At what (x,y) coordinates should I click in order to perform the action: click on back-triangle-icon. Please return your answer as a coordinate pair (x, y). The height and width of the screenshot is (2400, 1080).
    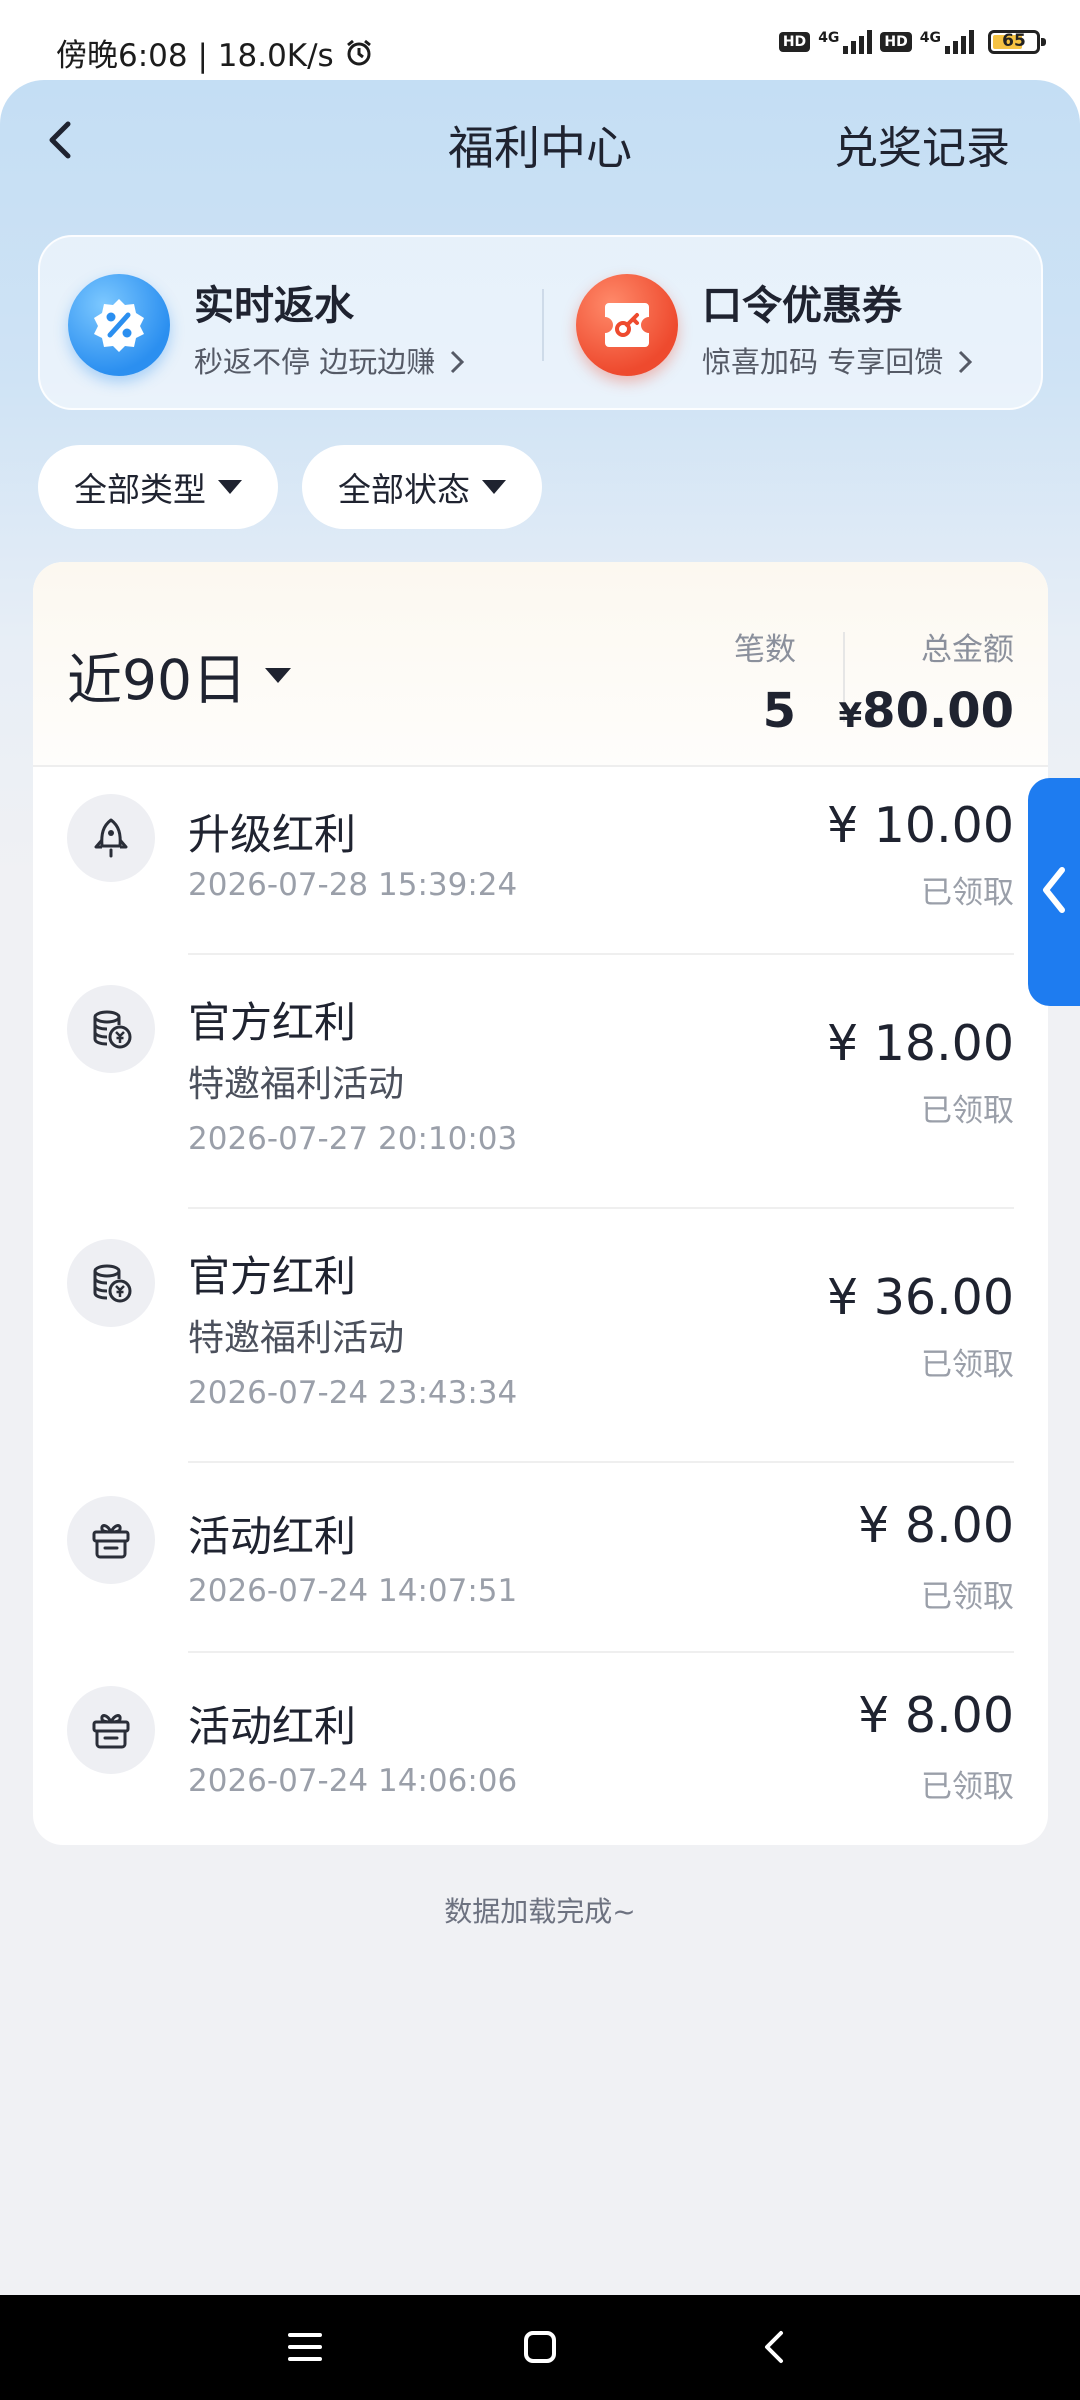
    Looking at the image, I should click on (774, 2347).